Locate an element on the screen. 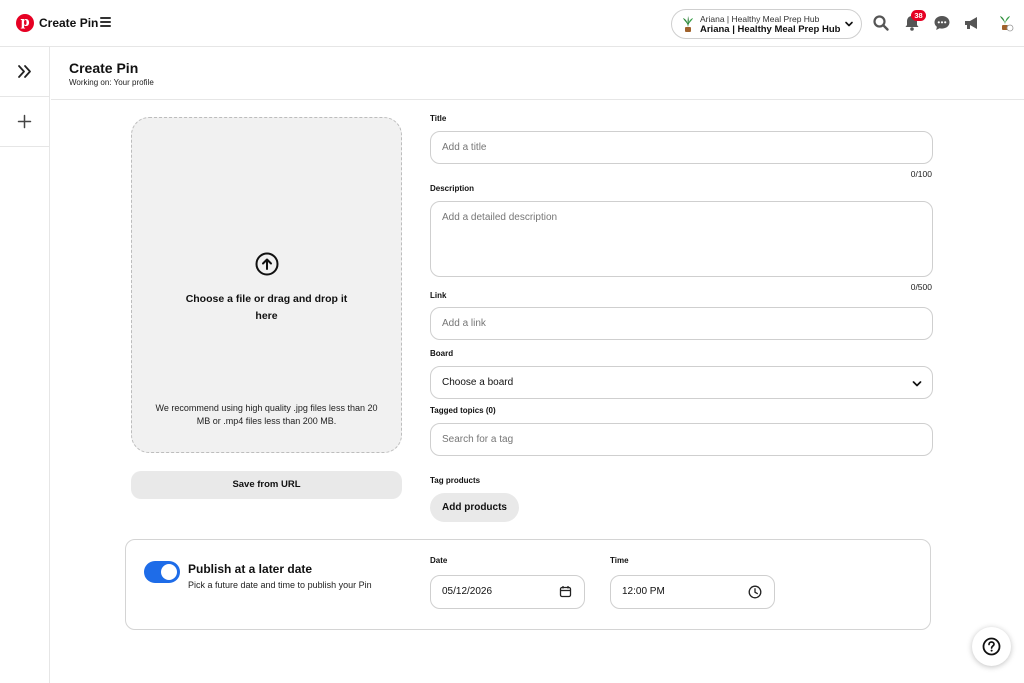  create-new-button is located at coordinates (24, 122).